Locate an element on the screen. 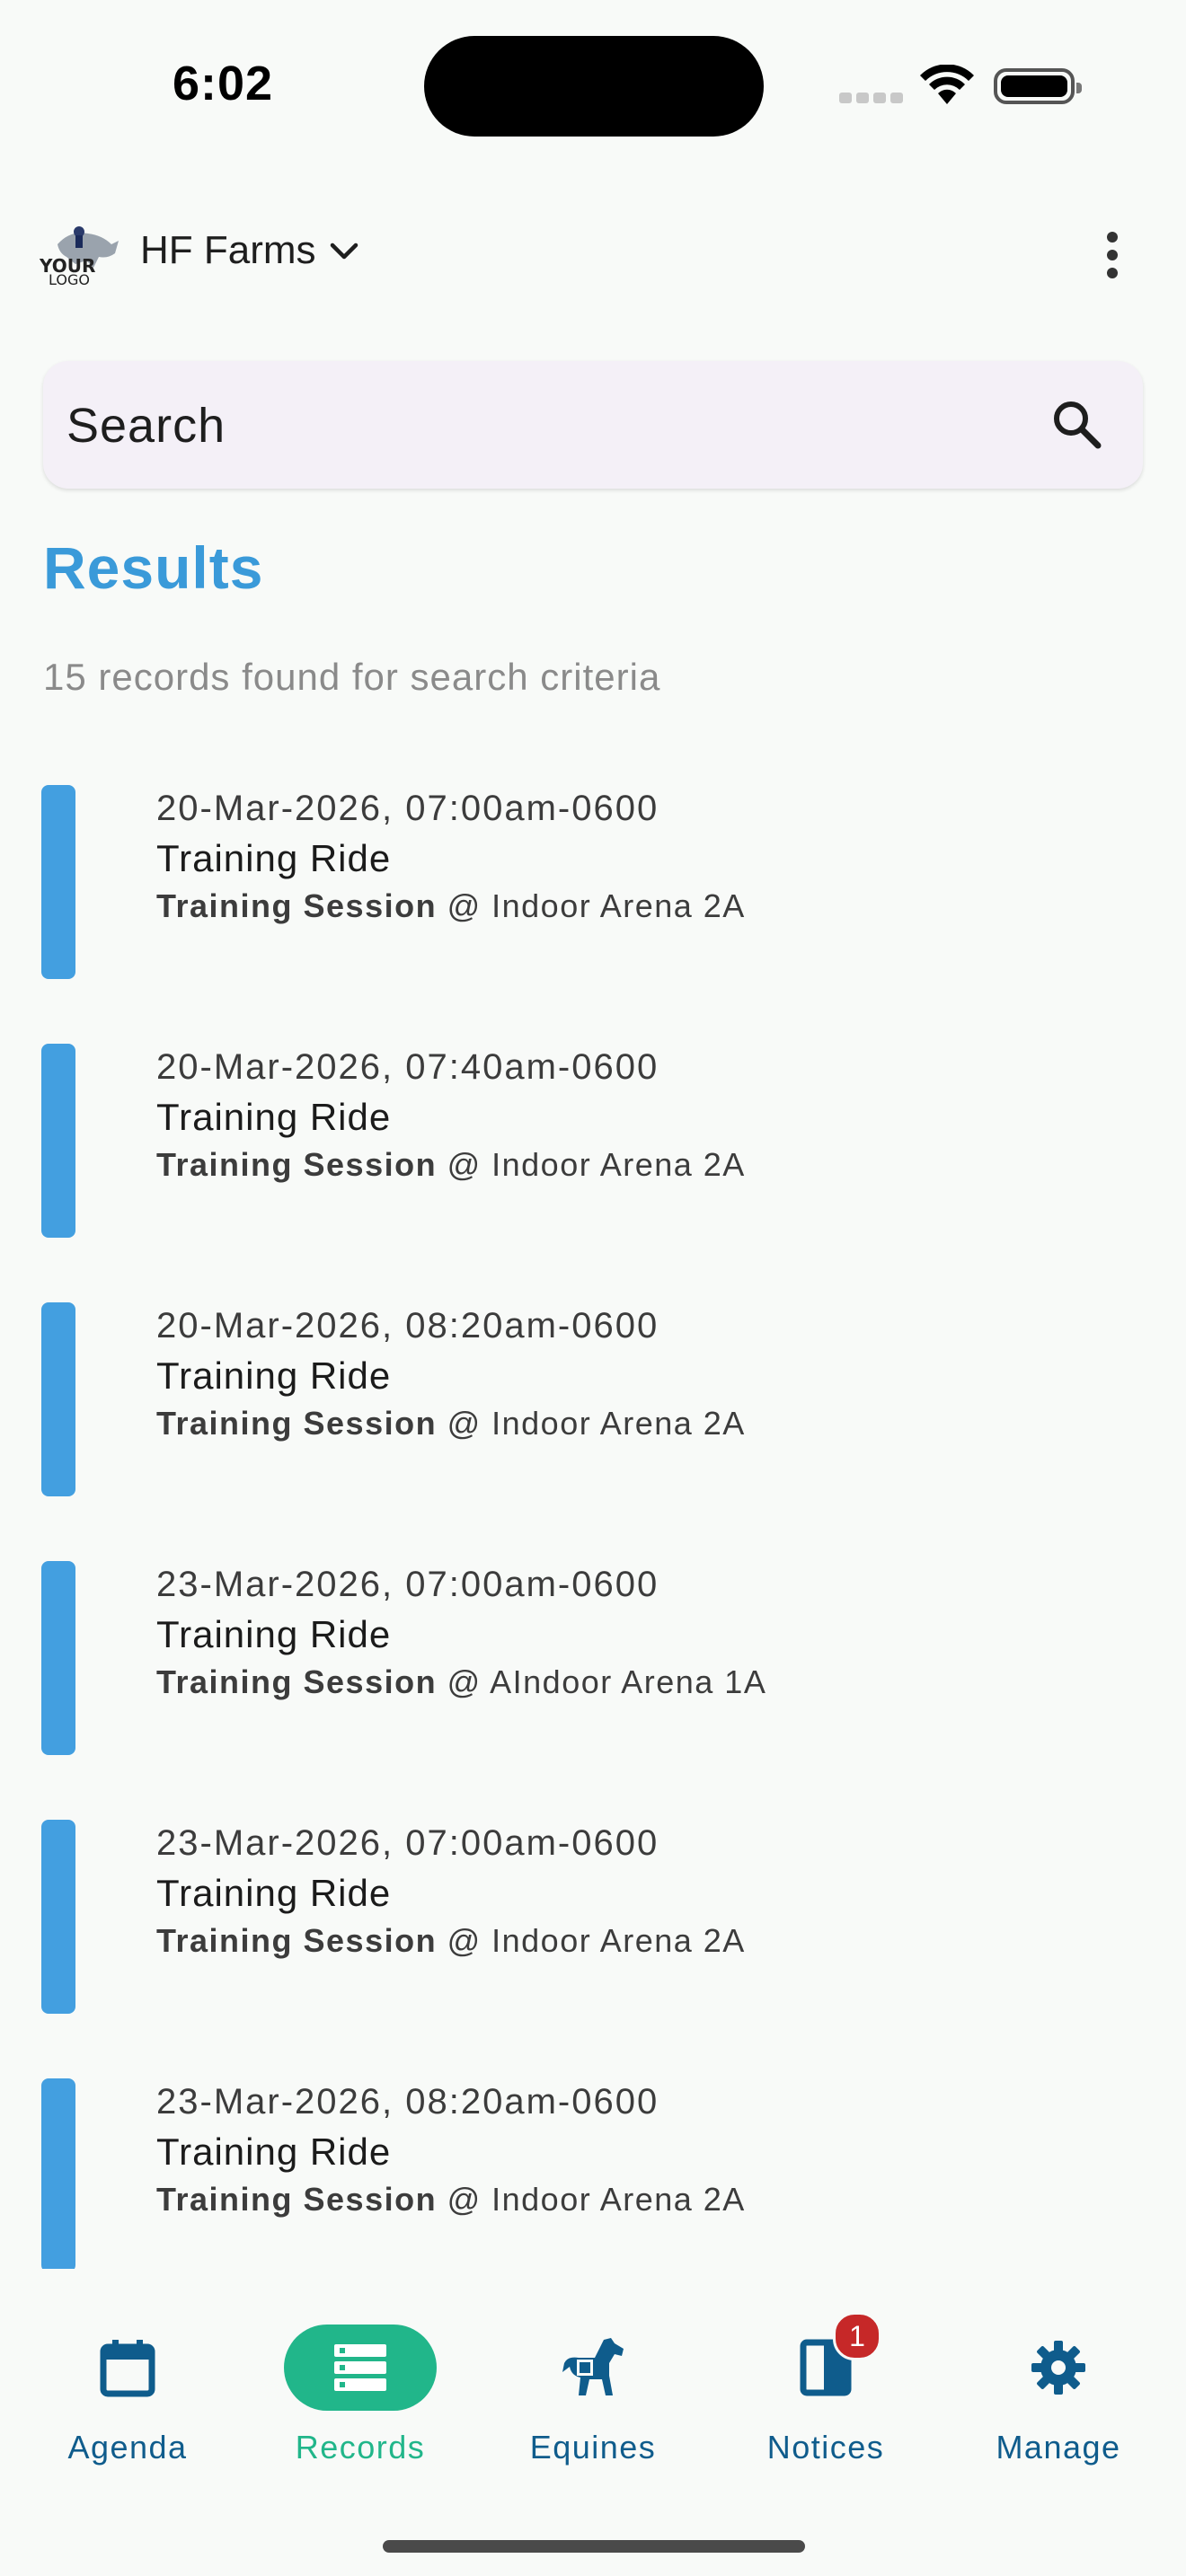  bottom-nav: Agenda Records Equines 1 Notices Manage is located at coordinates (593, 2422).